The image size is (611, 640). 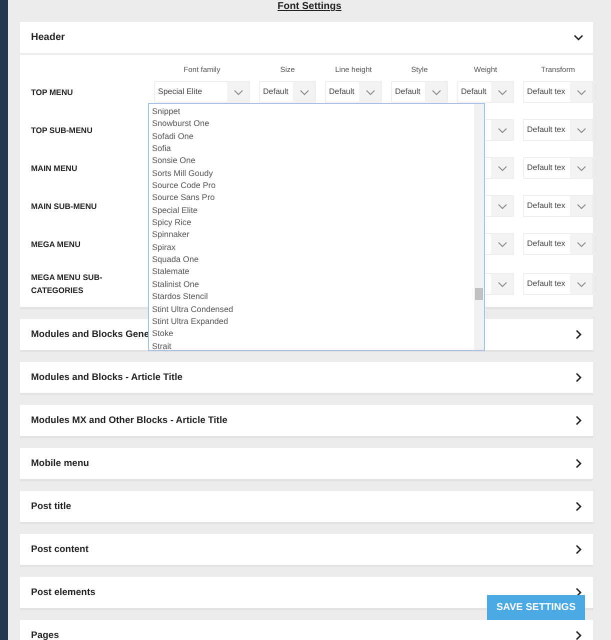 I want to click on section-title: Mobile menu, so click(x=60, y=463).